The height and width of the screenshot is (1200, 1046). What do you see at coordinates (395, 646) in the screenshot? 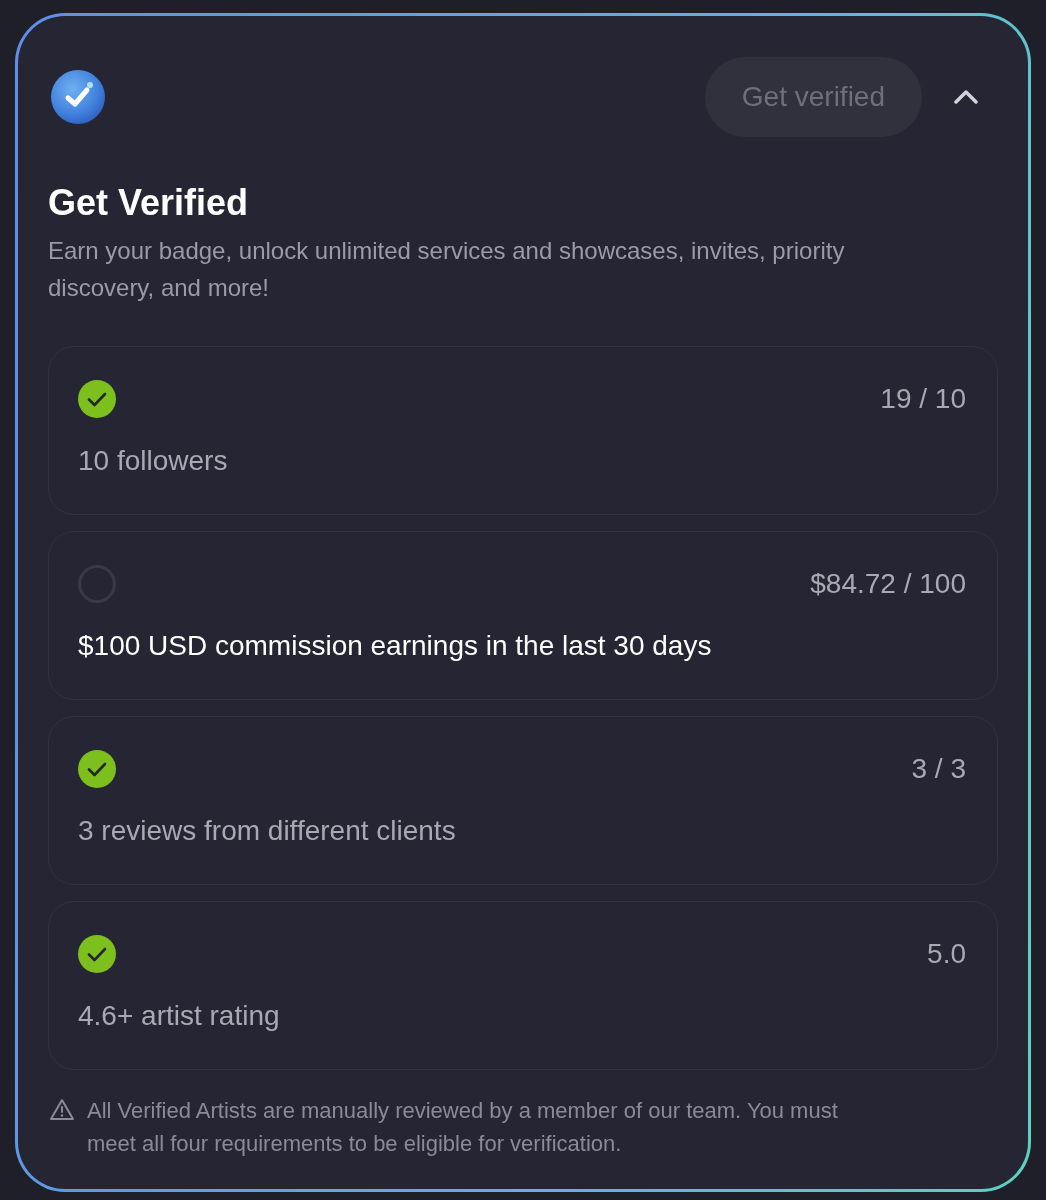
I see `requirement-label: $100 USD commission earnings in the last 30 days` at bounding box center [395, 646].